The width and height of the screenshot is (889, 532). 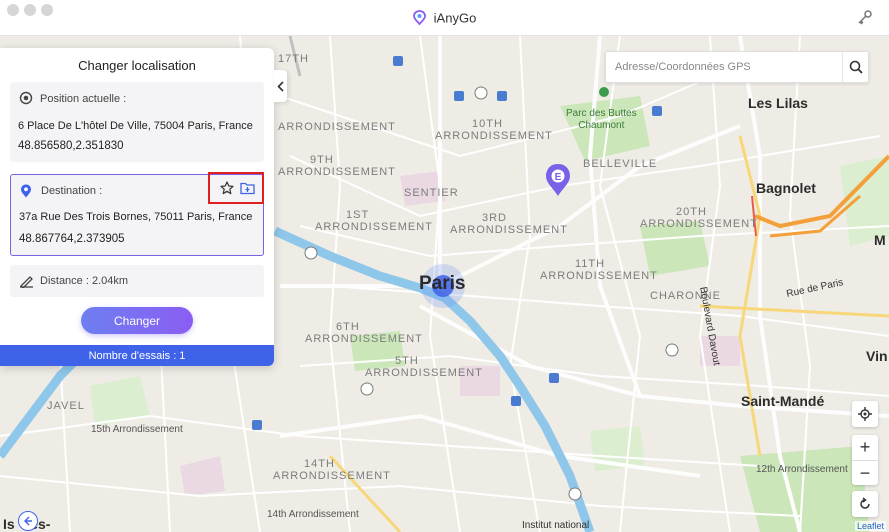 I want to click on change-button: Changer, so click(x=137, y=320).